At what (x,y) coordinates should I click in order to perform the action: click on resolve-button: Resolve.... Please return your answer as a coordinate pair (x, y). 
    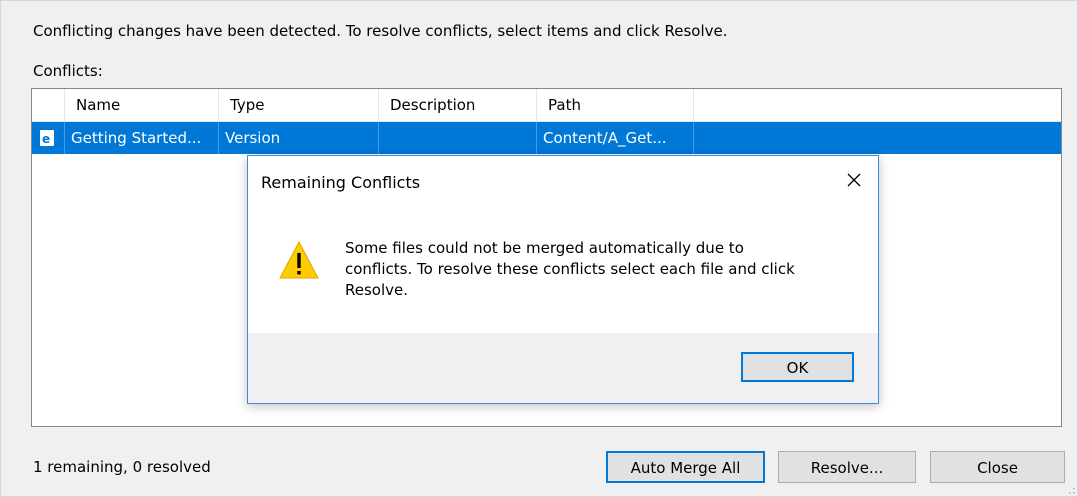
    Looking at the image, I should click on (847, 467).